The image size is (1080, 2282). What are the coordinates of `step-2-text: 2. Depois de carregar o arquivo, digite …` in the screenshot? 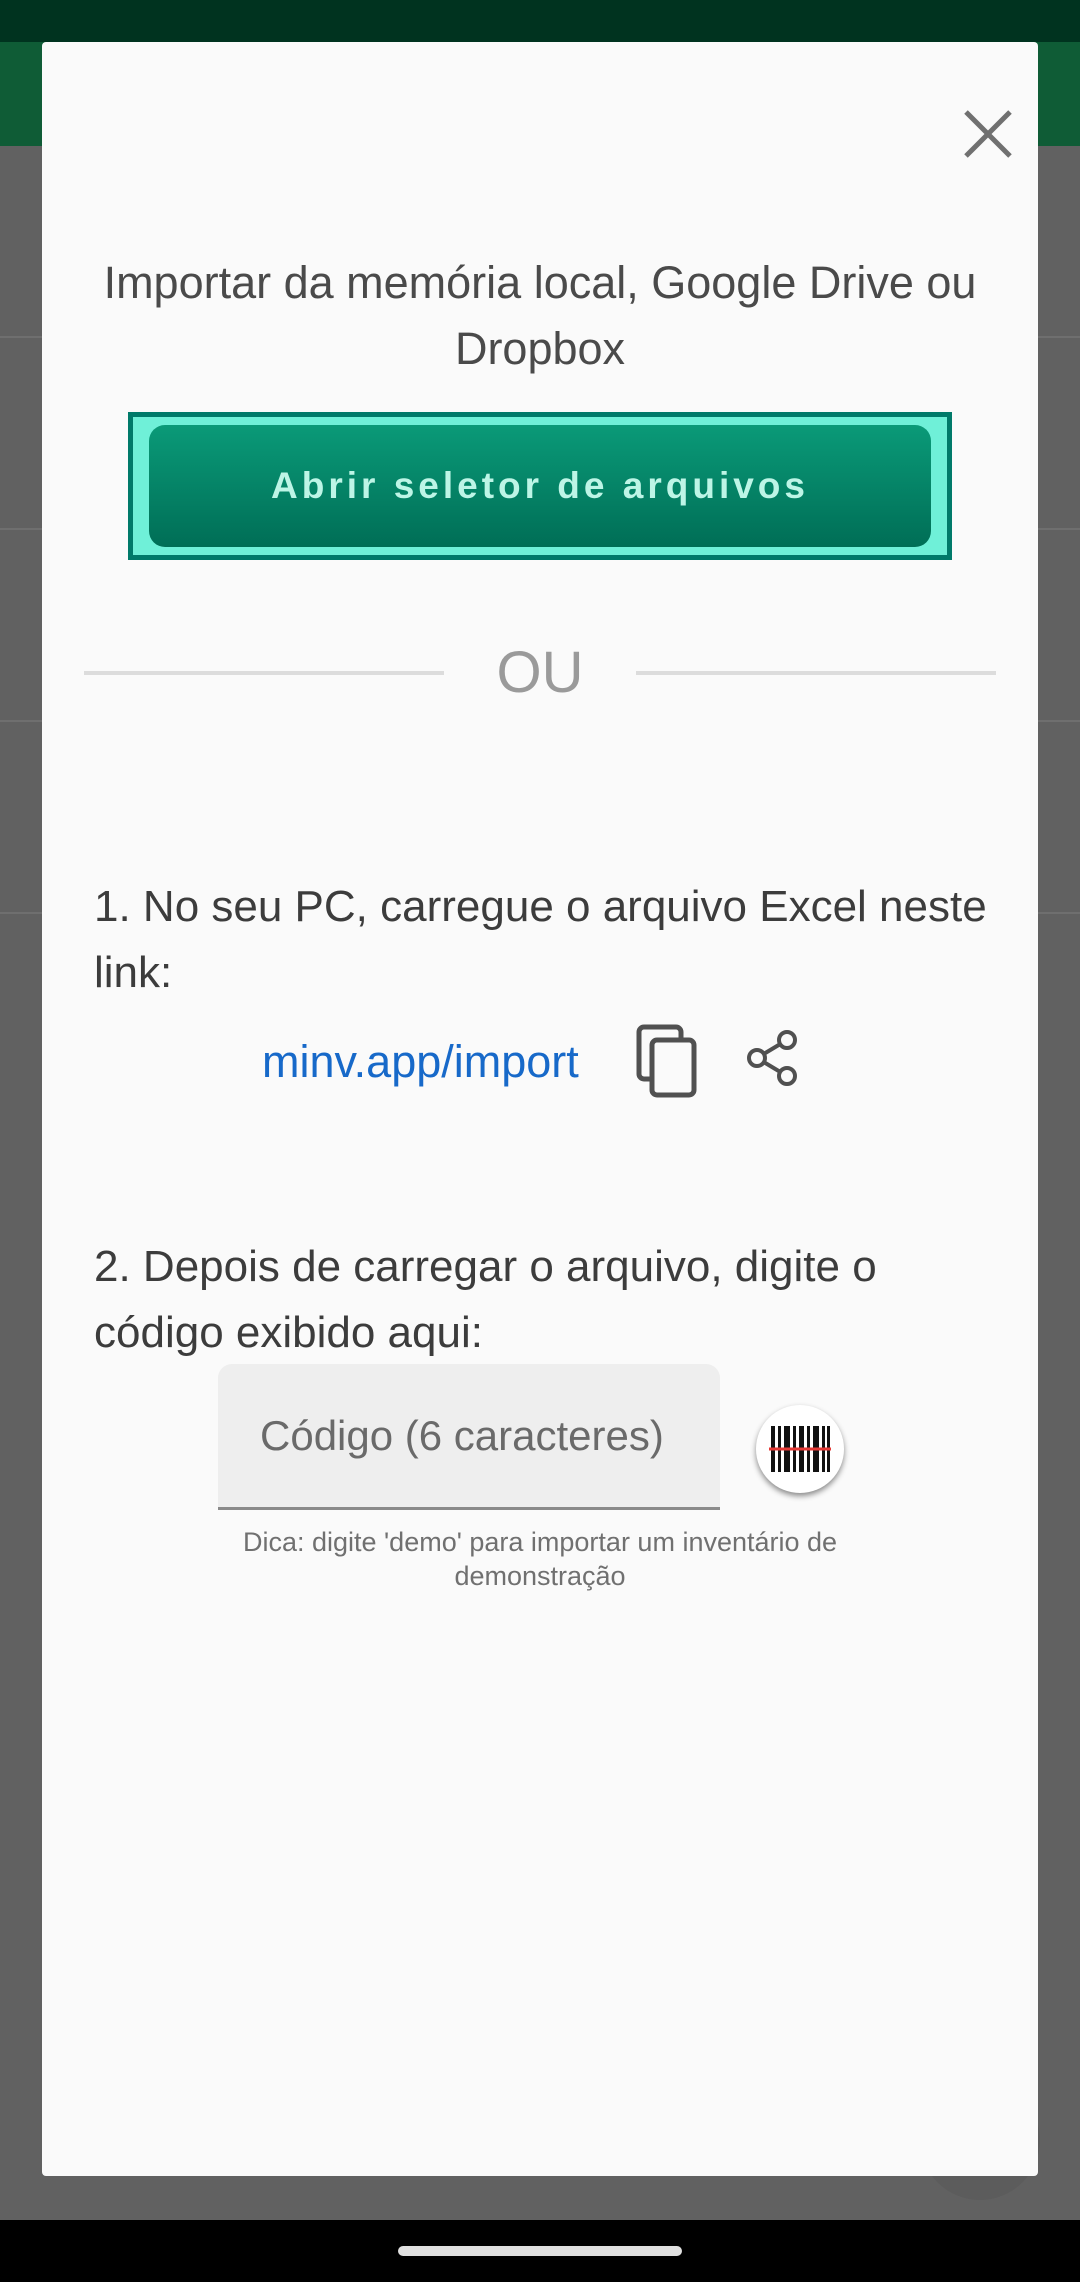 It's located at (485, 1299).